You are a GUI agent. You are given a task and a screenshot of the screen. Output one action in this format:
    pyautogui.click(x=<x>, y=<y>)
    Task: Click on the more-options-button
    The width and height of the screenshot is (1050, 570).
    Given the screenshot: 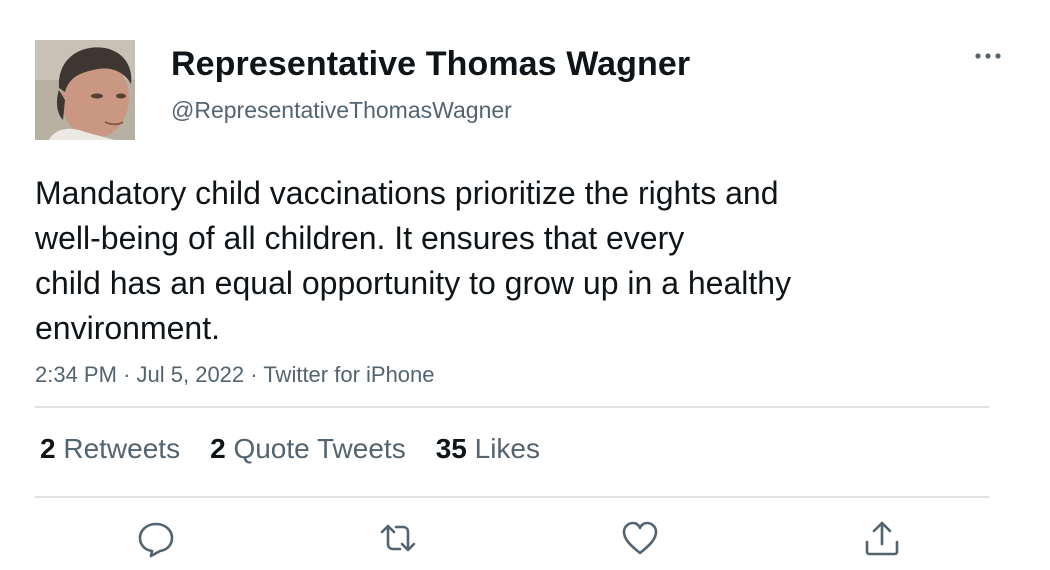 What is the action you would take?
    pyautogui.click(x=988, y=56)
    